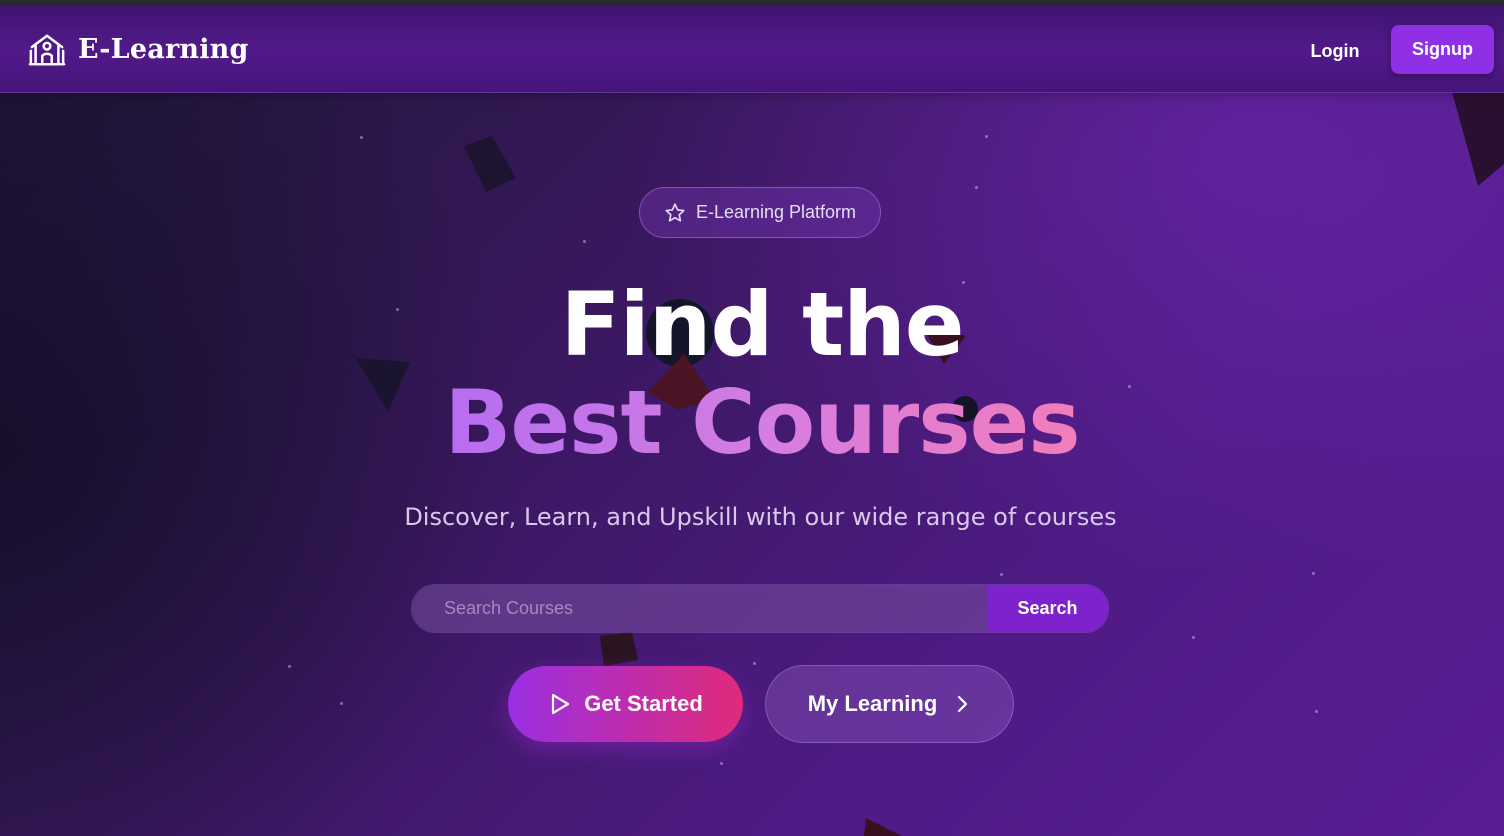 The image size is (1504, 836). Describe the element at coordinates (752, 49) in the screenshot. I see `top-navbar: E-Learning Login Signup` at that location.